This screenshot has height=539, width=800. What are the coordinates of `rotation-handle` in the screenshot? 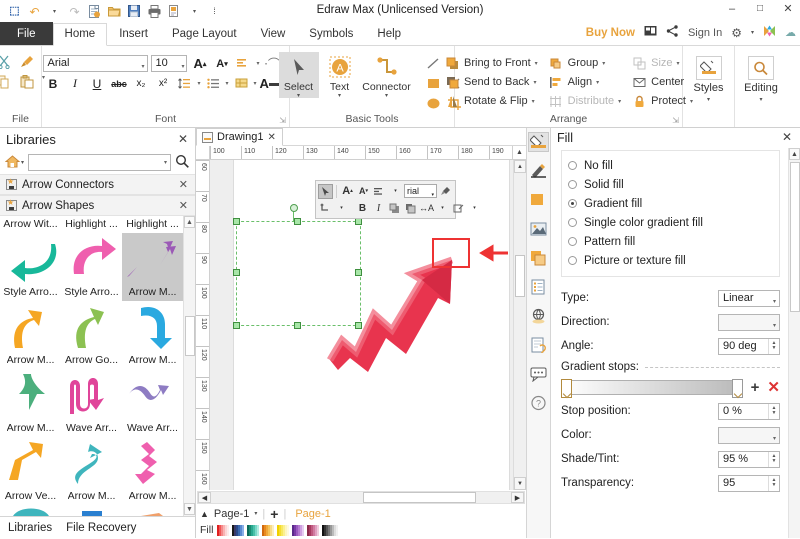 It's located at (294, 208).